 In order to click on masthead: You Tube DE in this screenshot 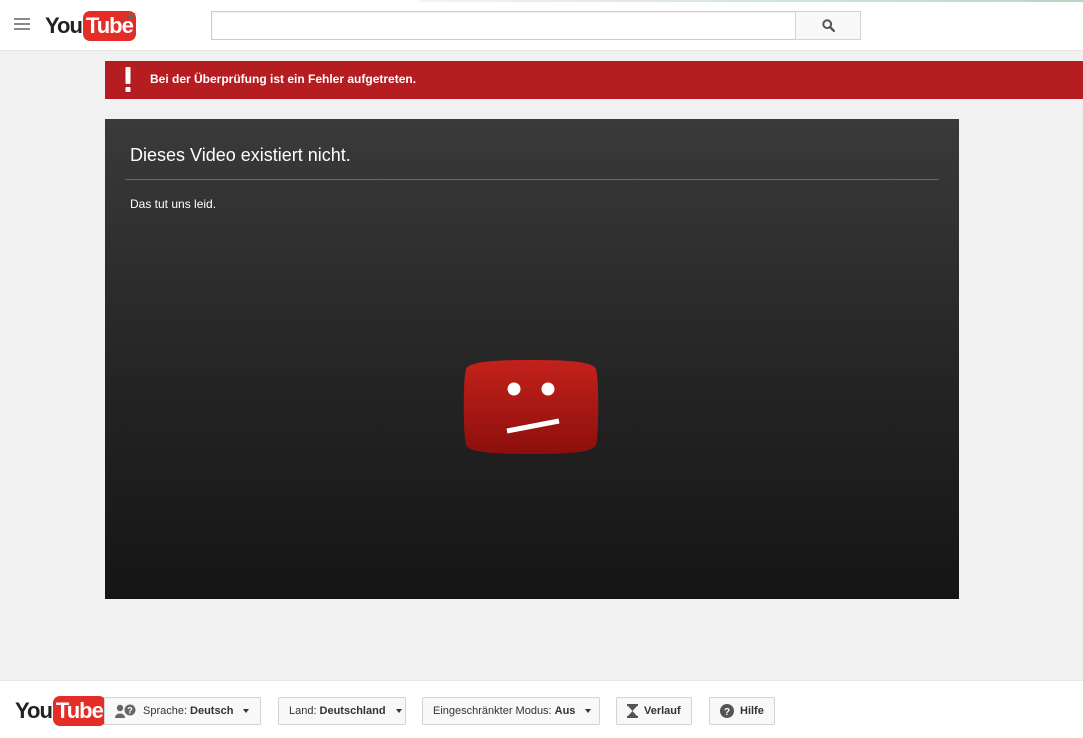, I will do `click(541, 25)`.